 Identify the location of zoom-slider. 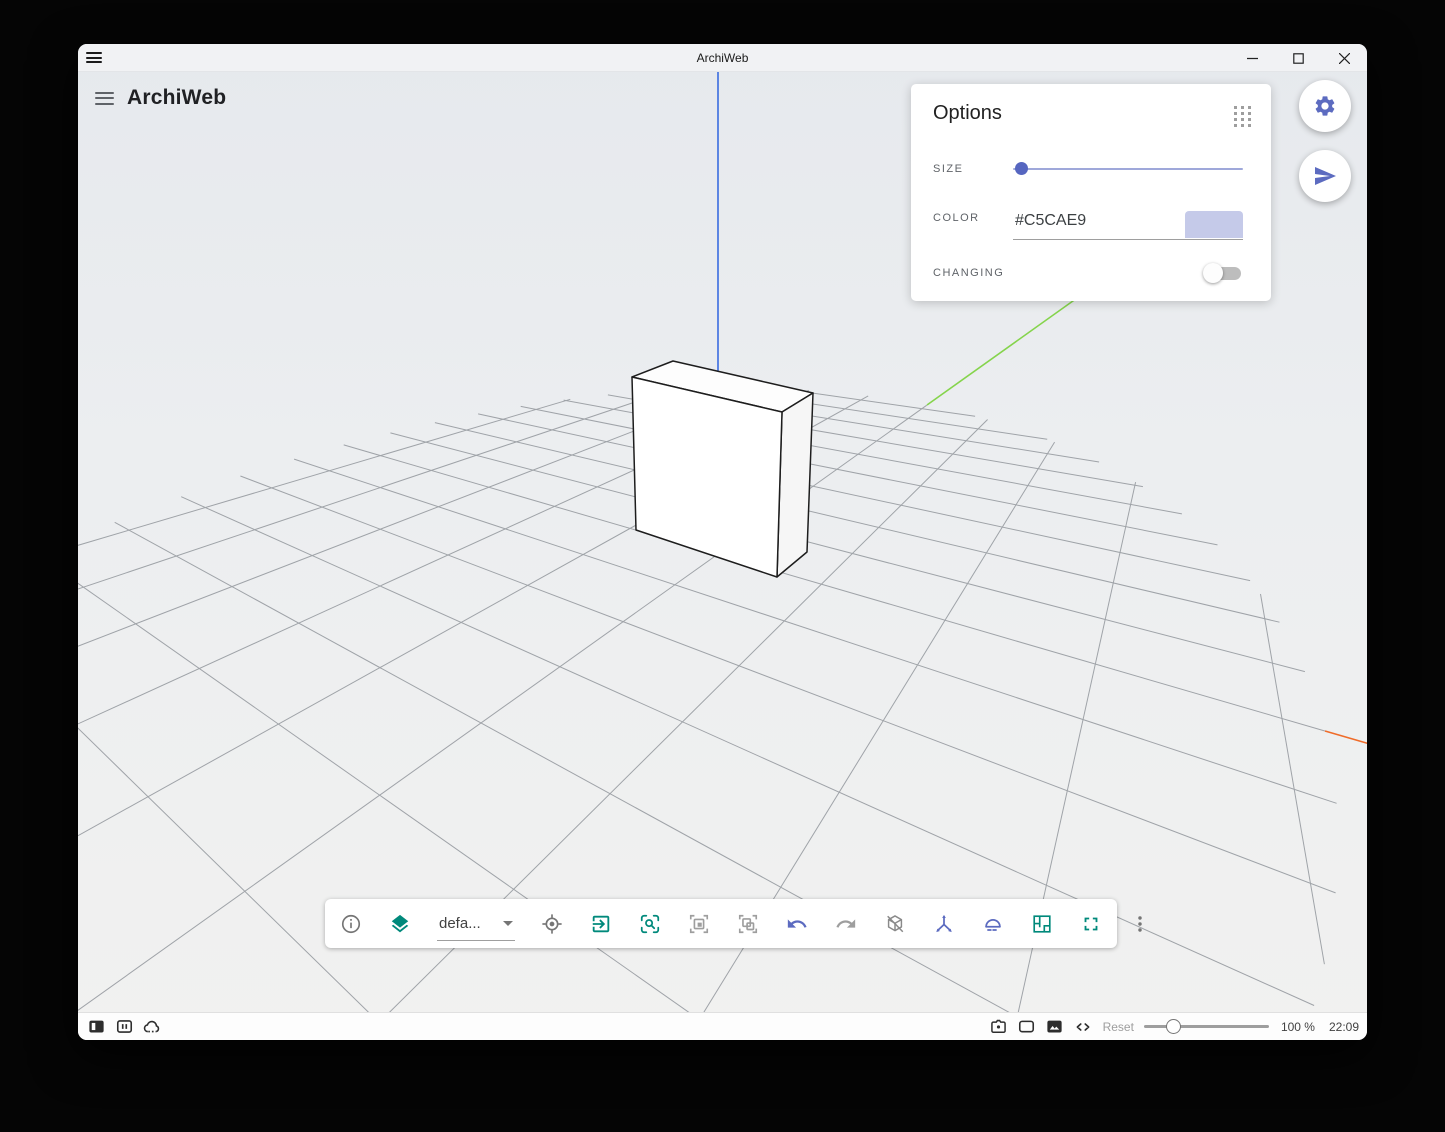
(1206, 1026).